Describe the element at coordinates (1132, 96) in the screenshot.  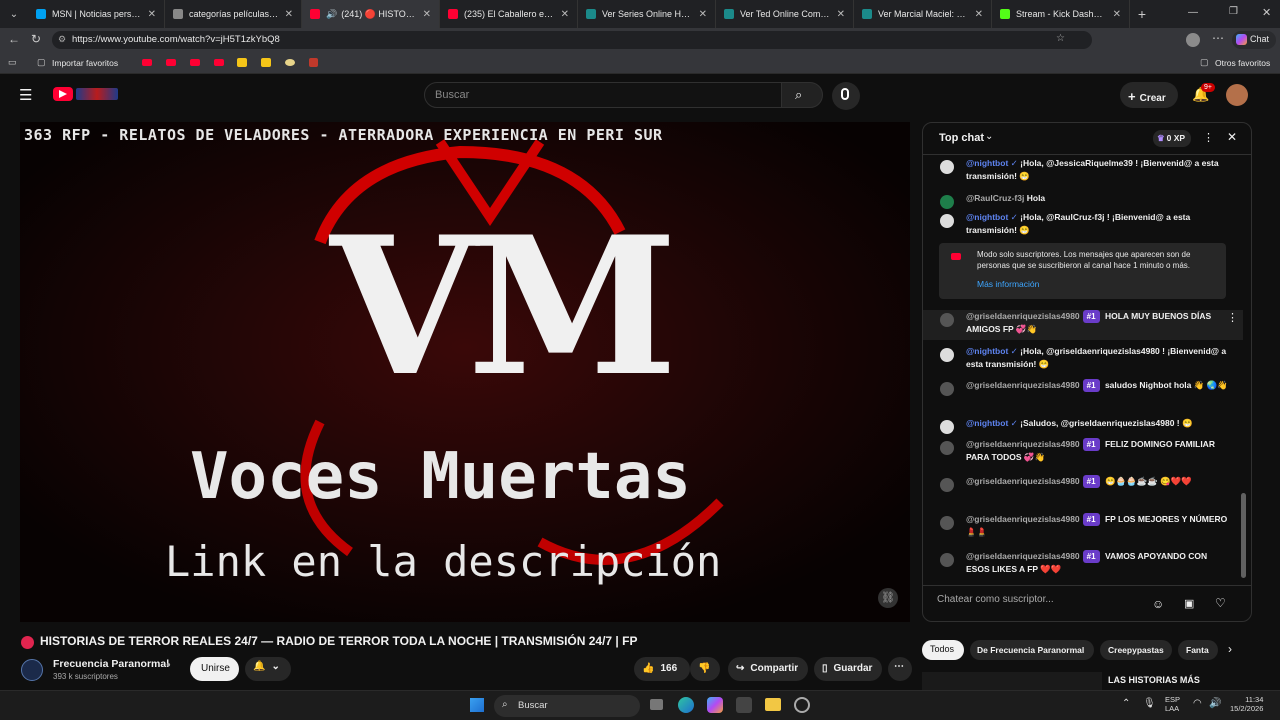
I see `plus-icon: +` at that location.